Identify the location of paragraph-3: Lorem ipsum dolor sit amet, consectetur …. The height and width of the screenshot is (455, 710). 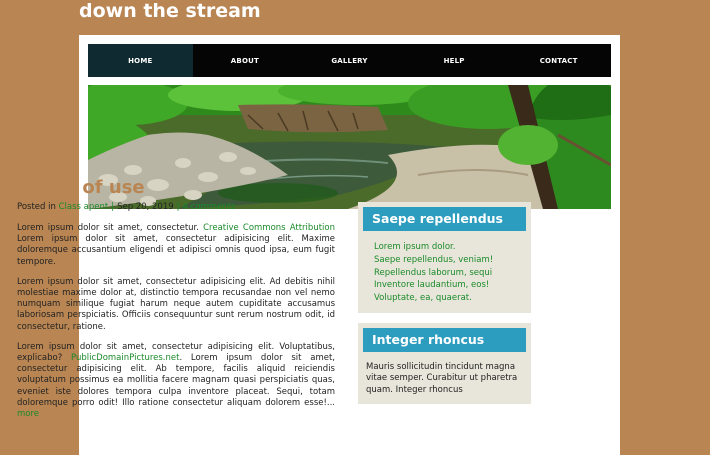
(176, 381).